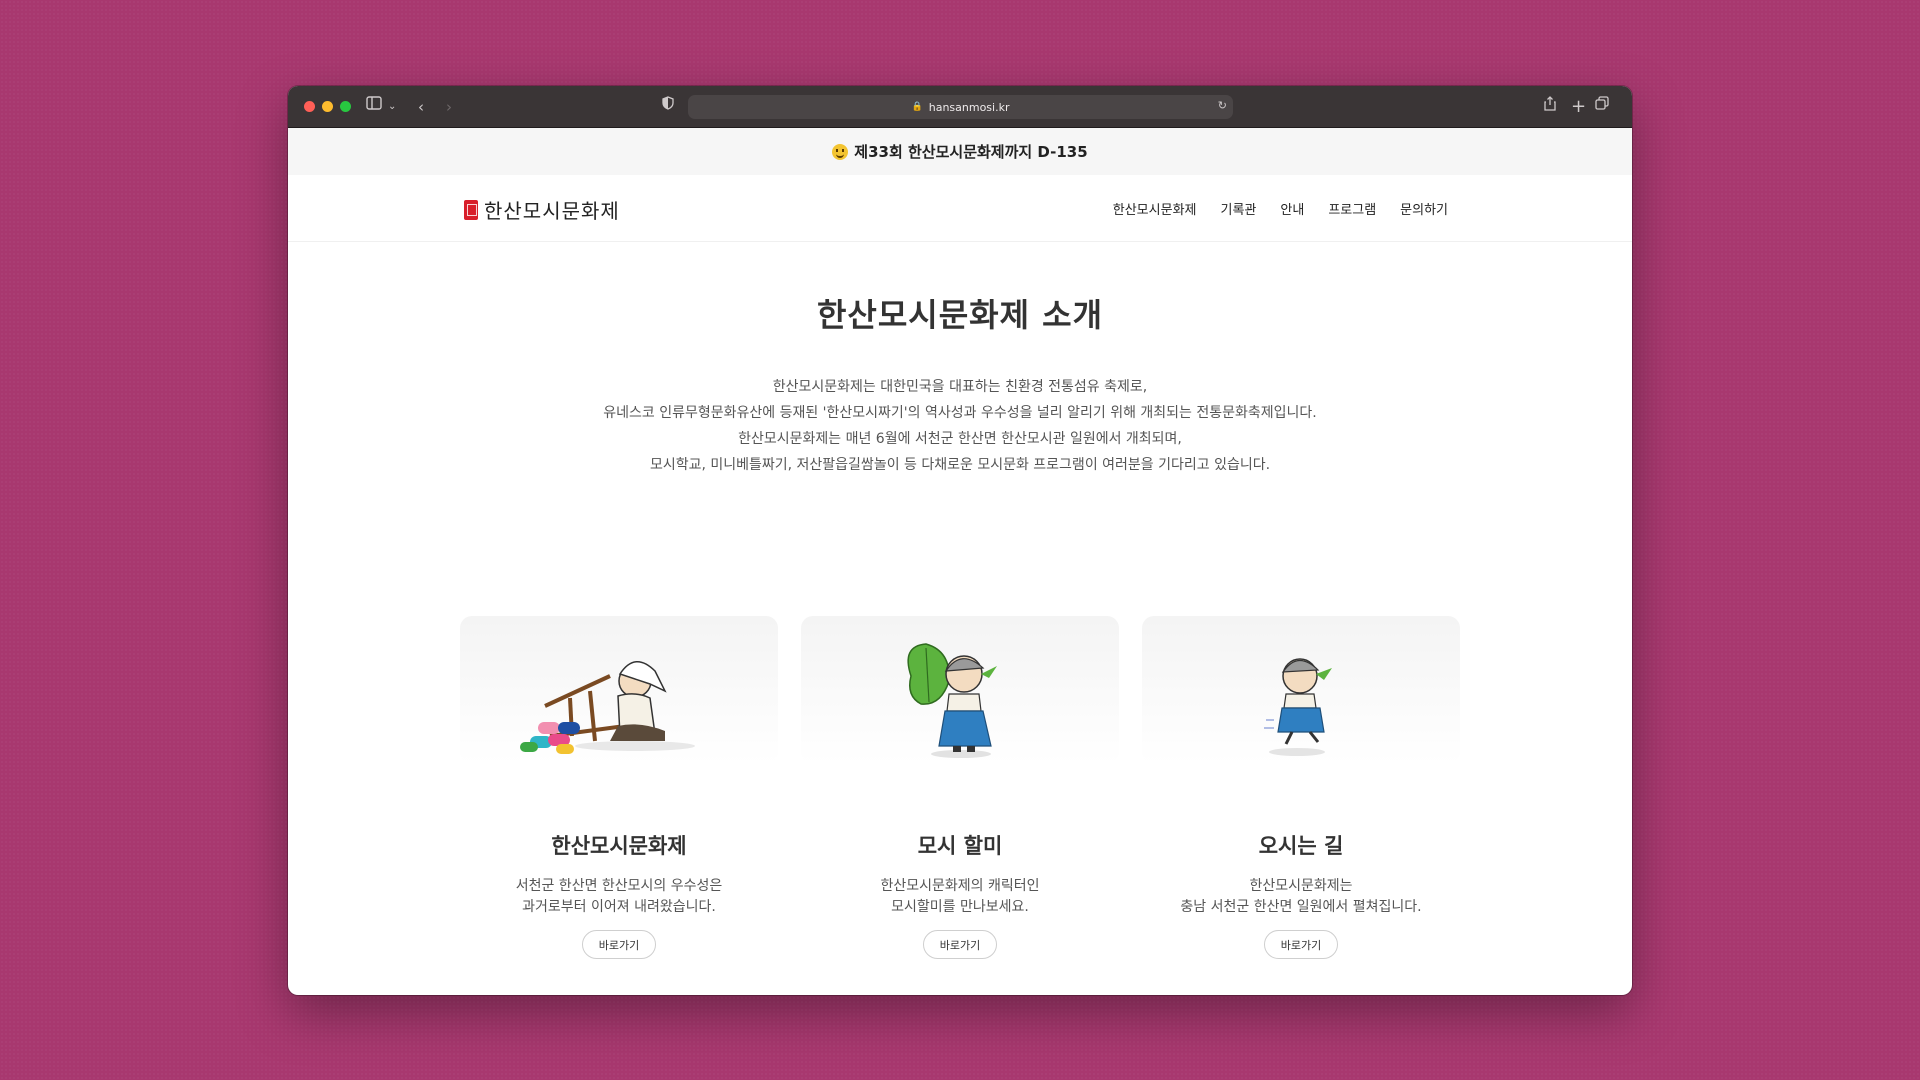 The width and height of the screenshot is (1920, 1080). Describe the element at coordinates (971, 152) in the screenshot. I see `announcement-text: 제33회 한산모시문화제까지 D-135` at that location.